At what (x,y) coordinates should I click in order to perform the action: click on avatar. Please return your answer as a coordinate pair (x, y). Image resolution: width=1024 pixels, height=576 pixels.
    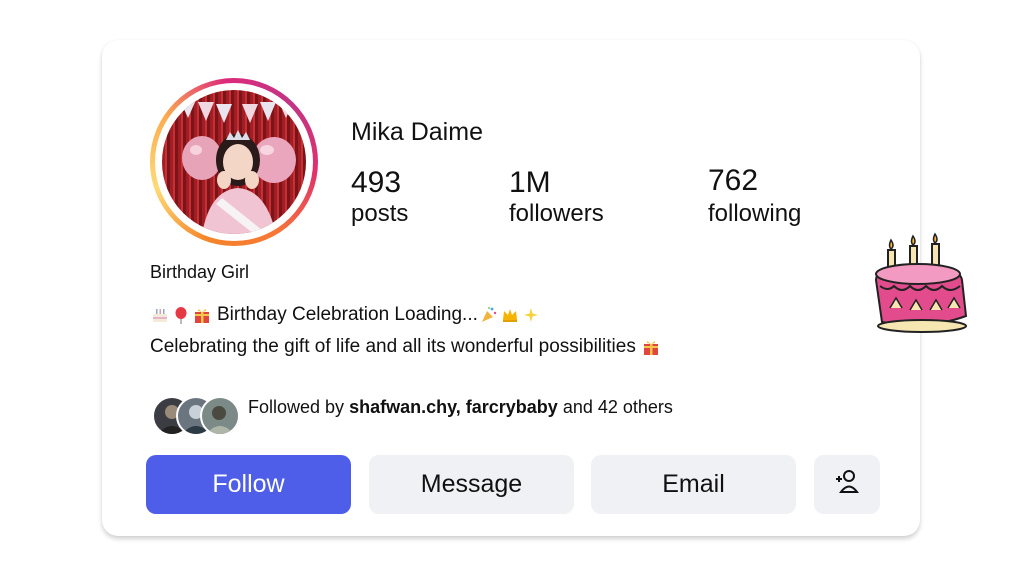
    Looking at the image, I should click on (220, 416).